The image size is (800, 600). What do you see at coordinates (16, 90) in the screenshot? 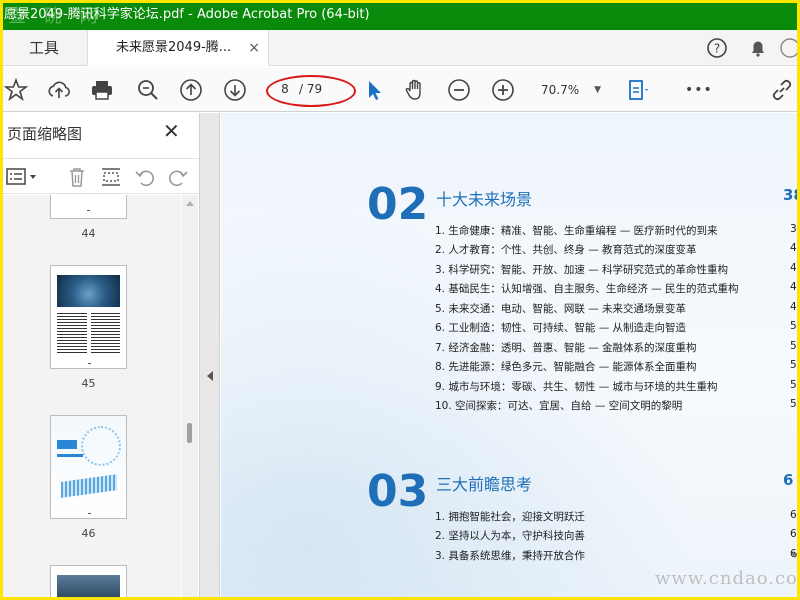
I see `bookmark-star-icon` at bounding box center [16, 90].